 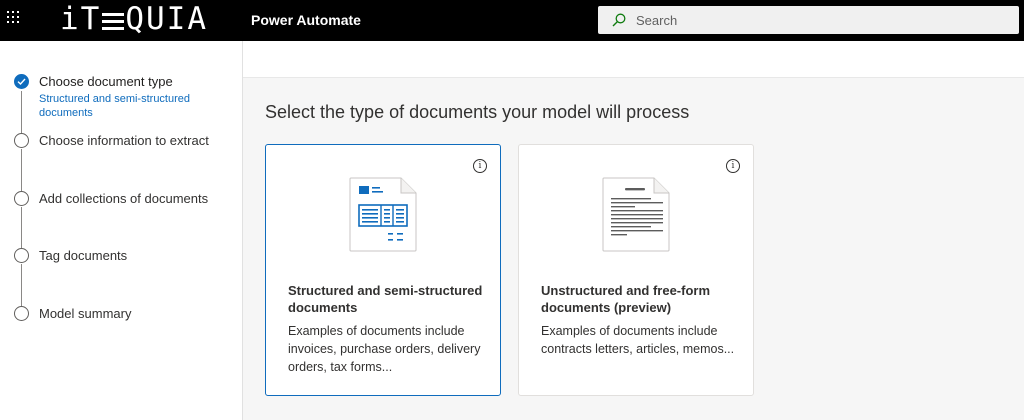 I want to click on step-choose-information: Choose information to extract, so click(x=121, y=143).